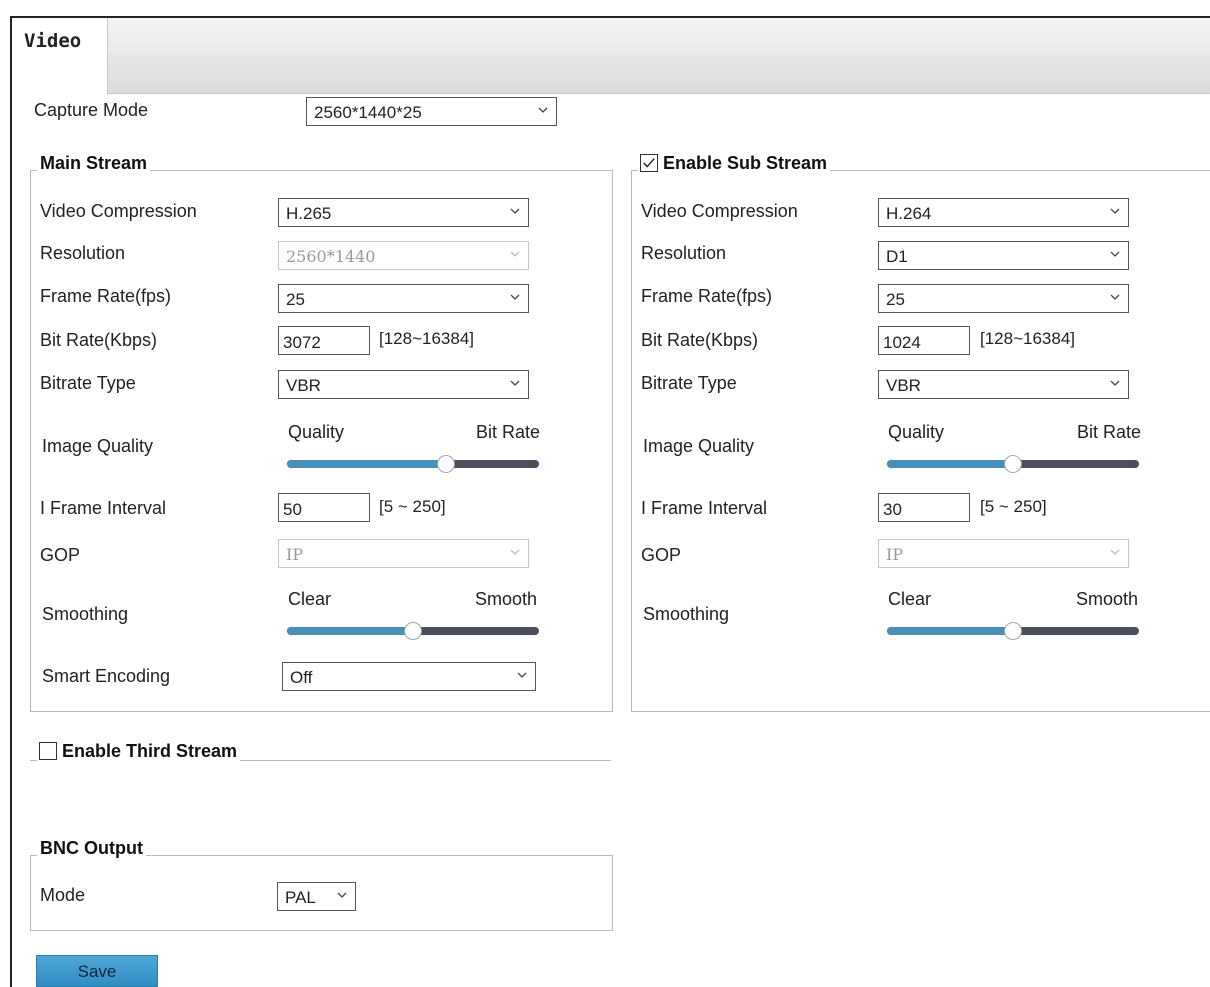  I want to click on main-bit-rate-label: Bit Rate(Kbps), so click(99, 340).